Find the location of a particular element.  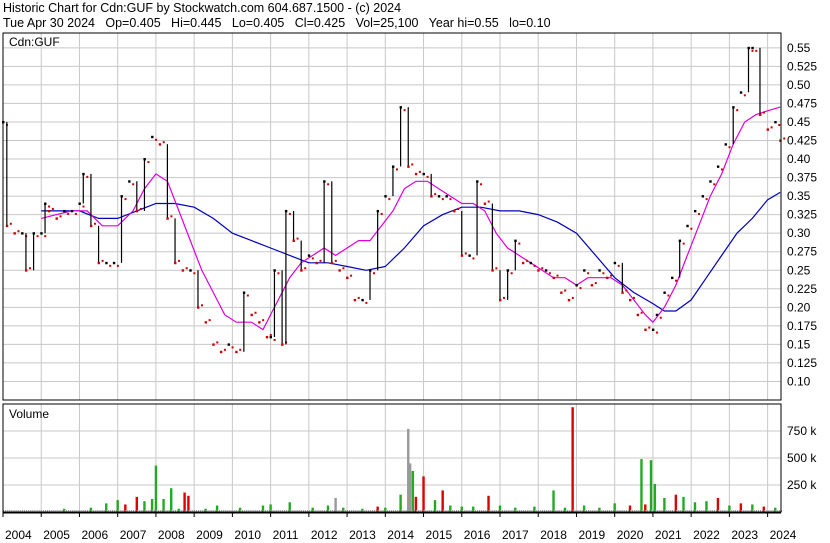

volume-tick-label: 250 k is located at coordinates (802, 485).